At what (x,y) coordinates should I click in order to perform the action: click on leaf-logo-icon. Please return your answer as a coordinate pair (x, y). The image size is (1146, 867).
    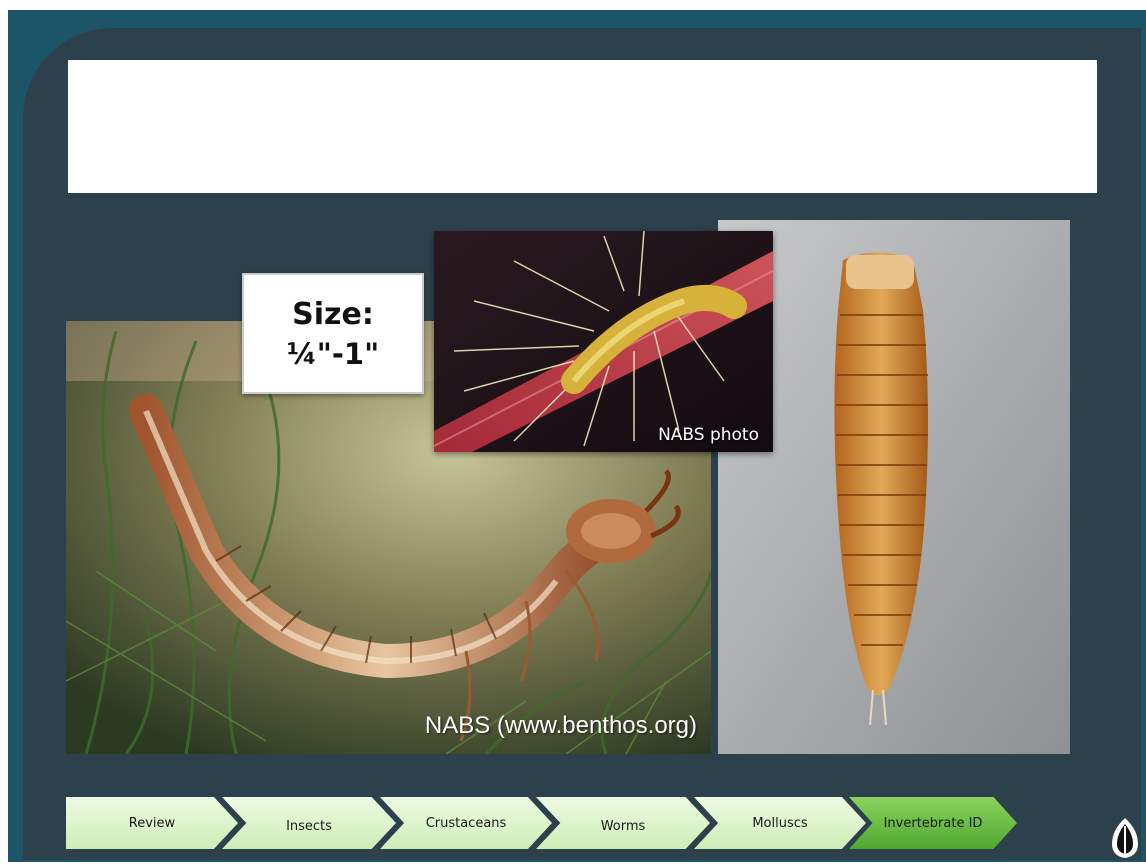
    Looking at the image, I should click on (1125, 838).